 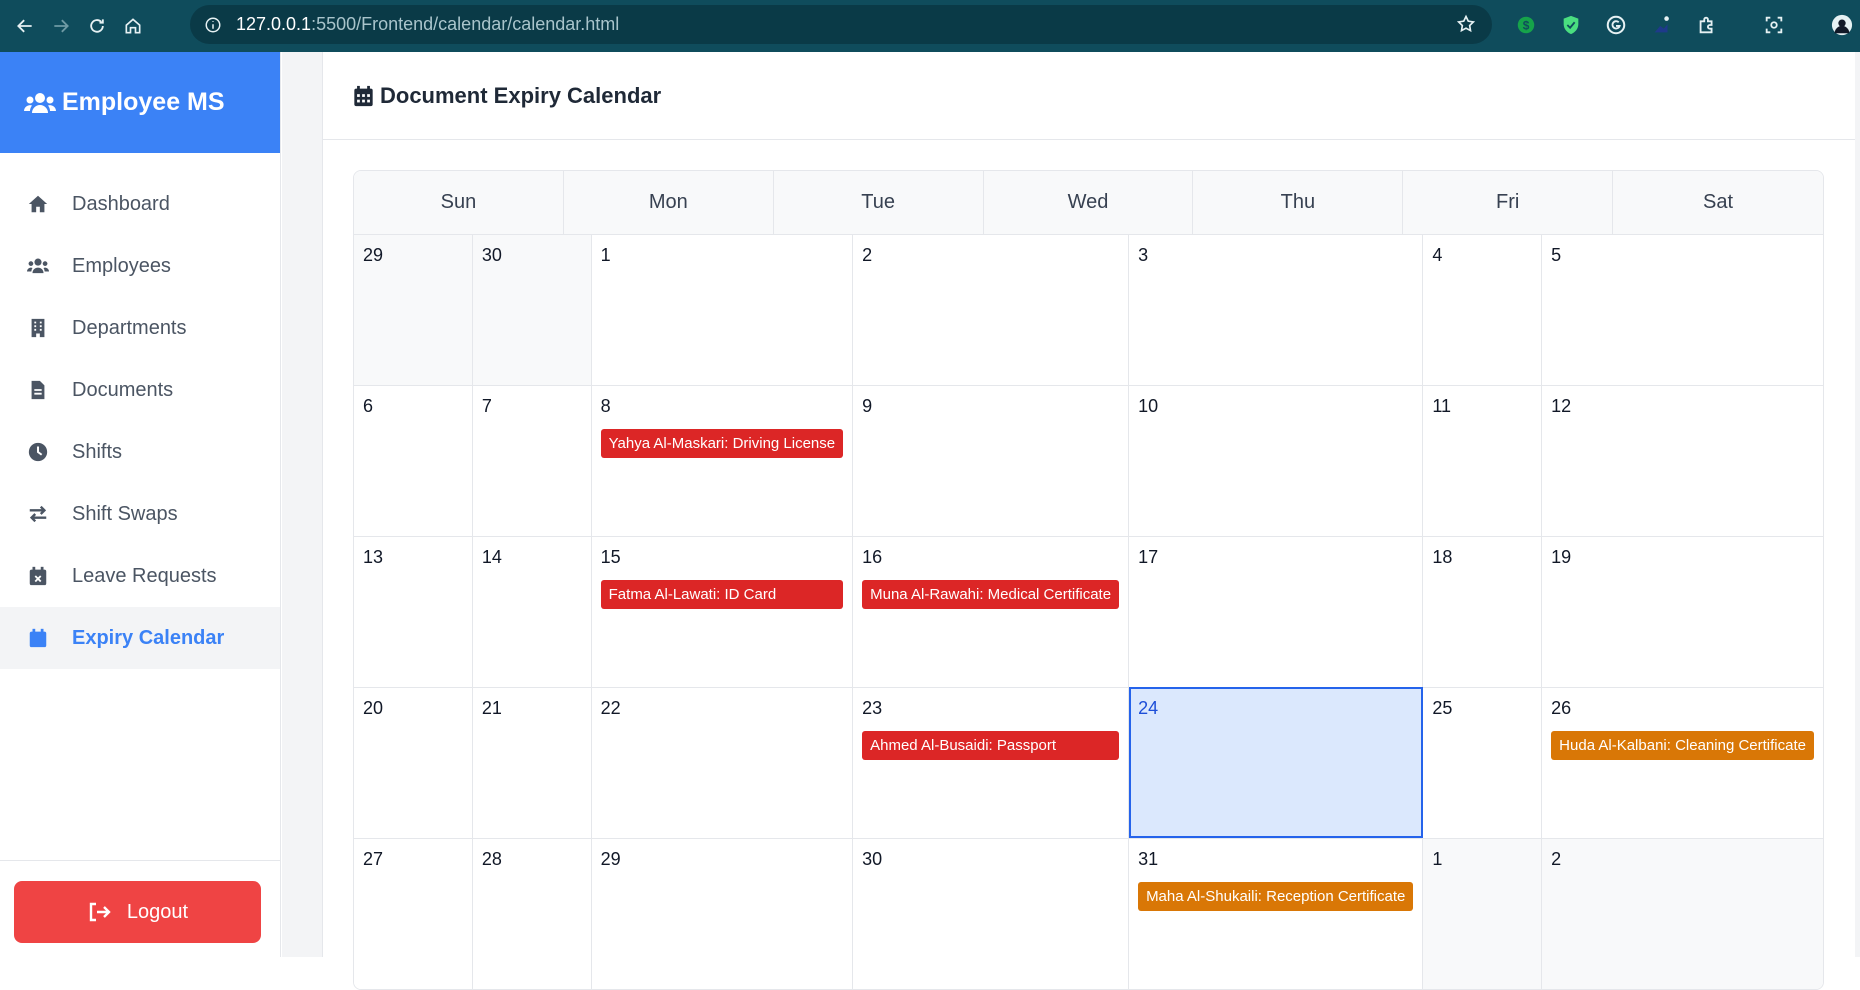 What do you see at coordinates (140, 638) in the screenshot?
I see `sidebar-item-expiry-calendar: Expiry Calendar` at bounding box center [140, 638].